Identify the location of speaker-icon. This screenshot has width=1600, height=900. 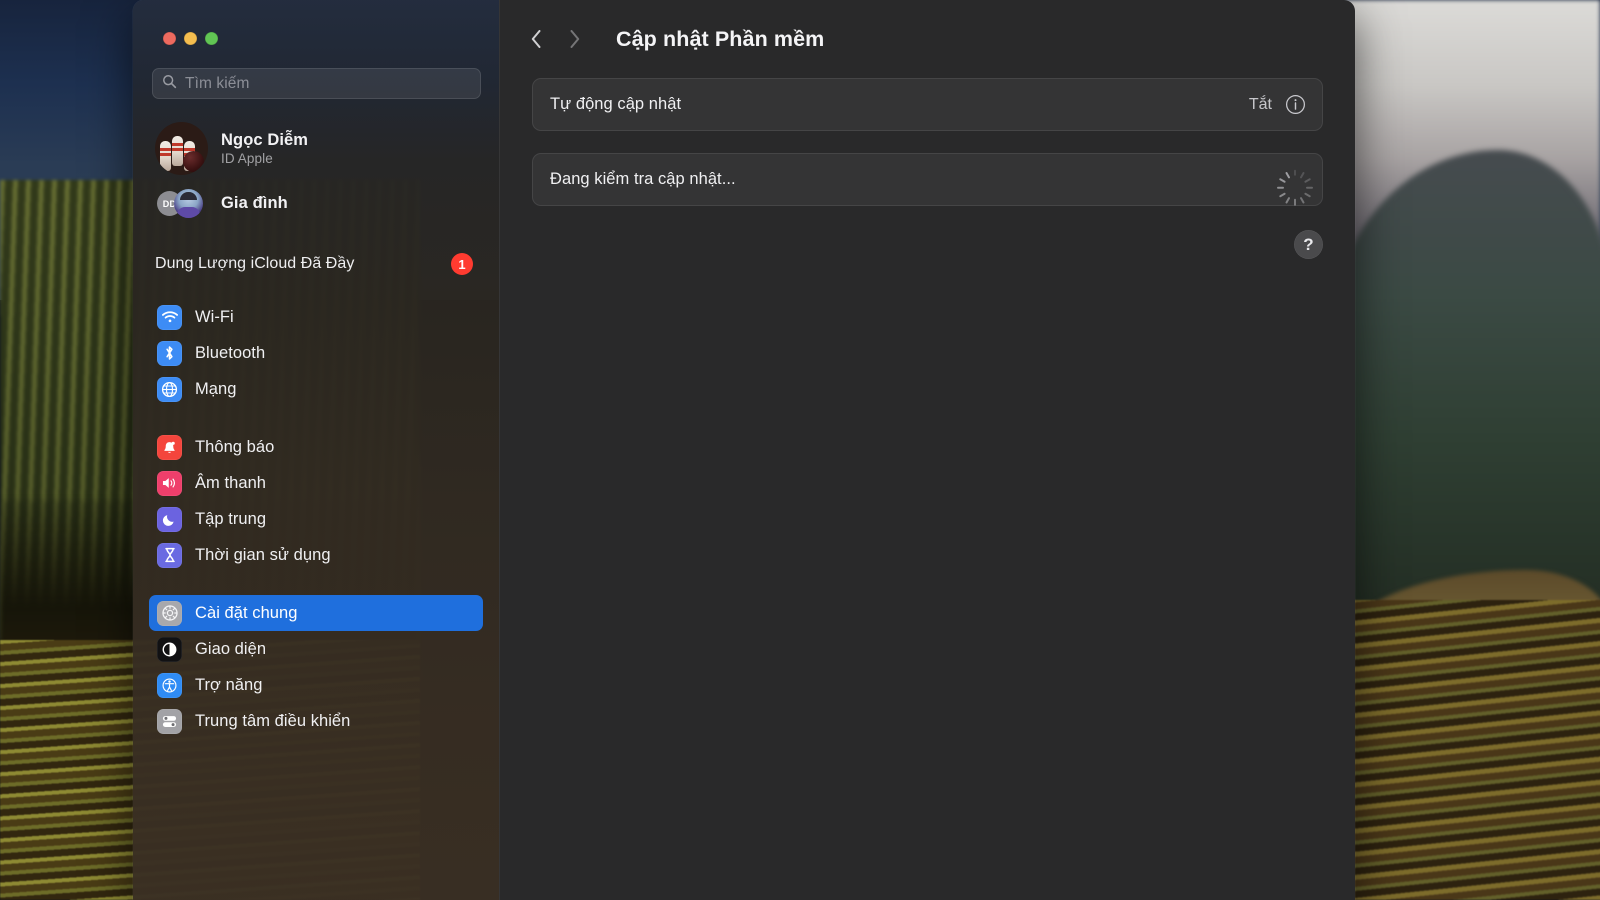
(169, 483).